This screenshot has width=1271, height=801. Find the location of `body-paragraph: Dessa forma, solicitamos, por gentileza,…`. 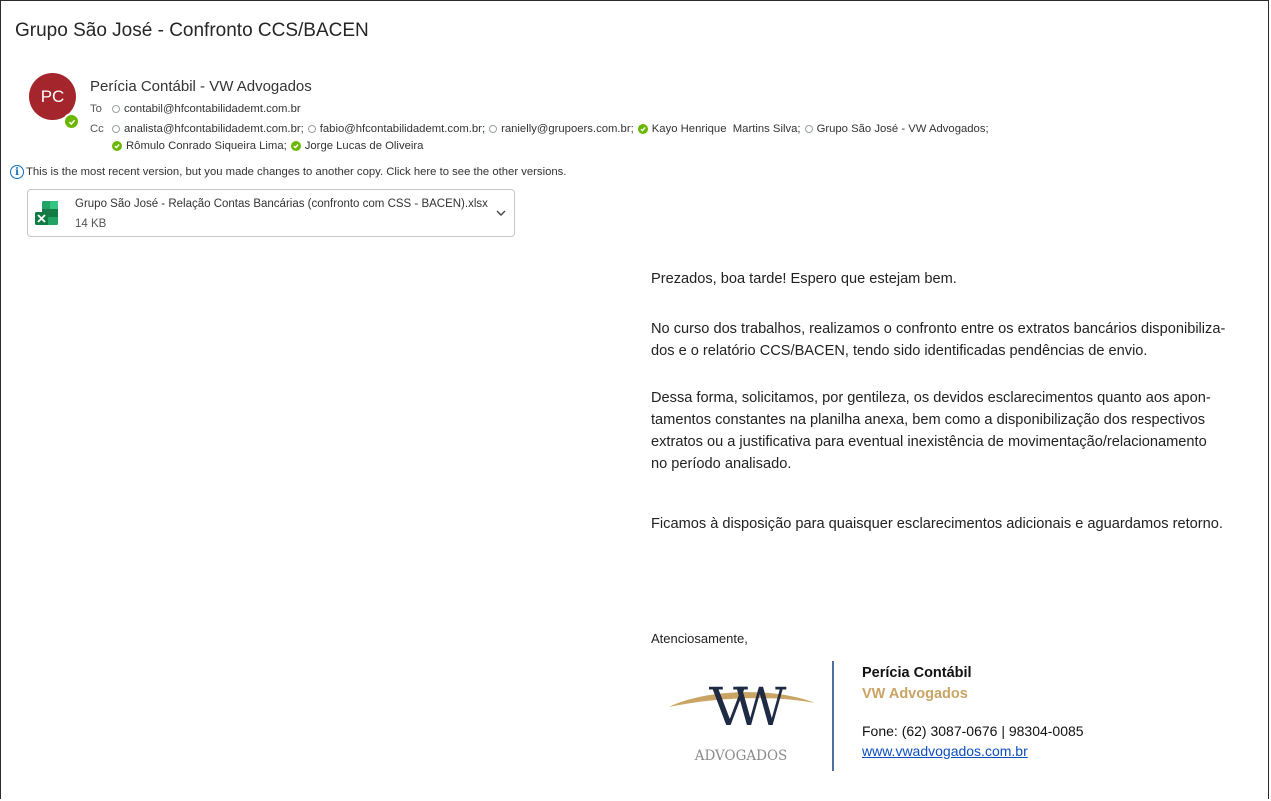

body-paragraph: Dessa forma, solicitamos, por gentileza,… is located at coordinates (931, 431).